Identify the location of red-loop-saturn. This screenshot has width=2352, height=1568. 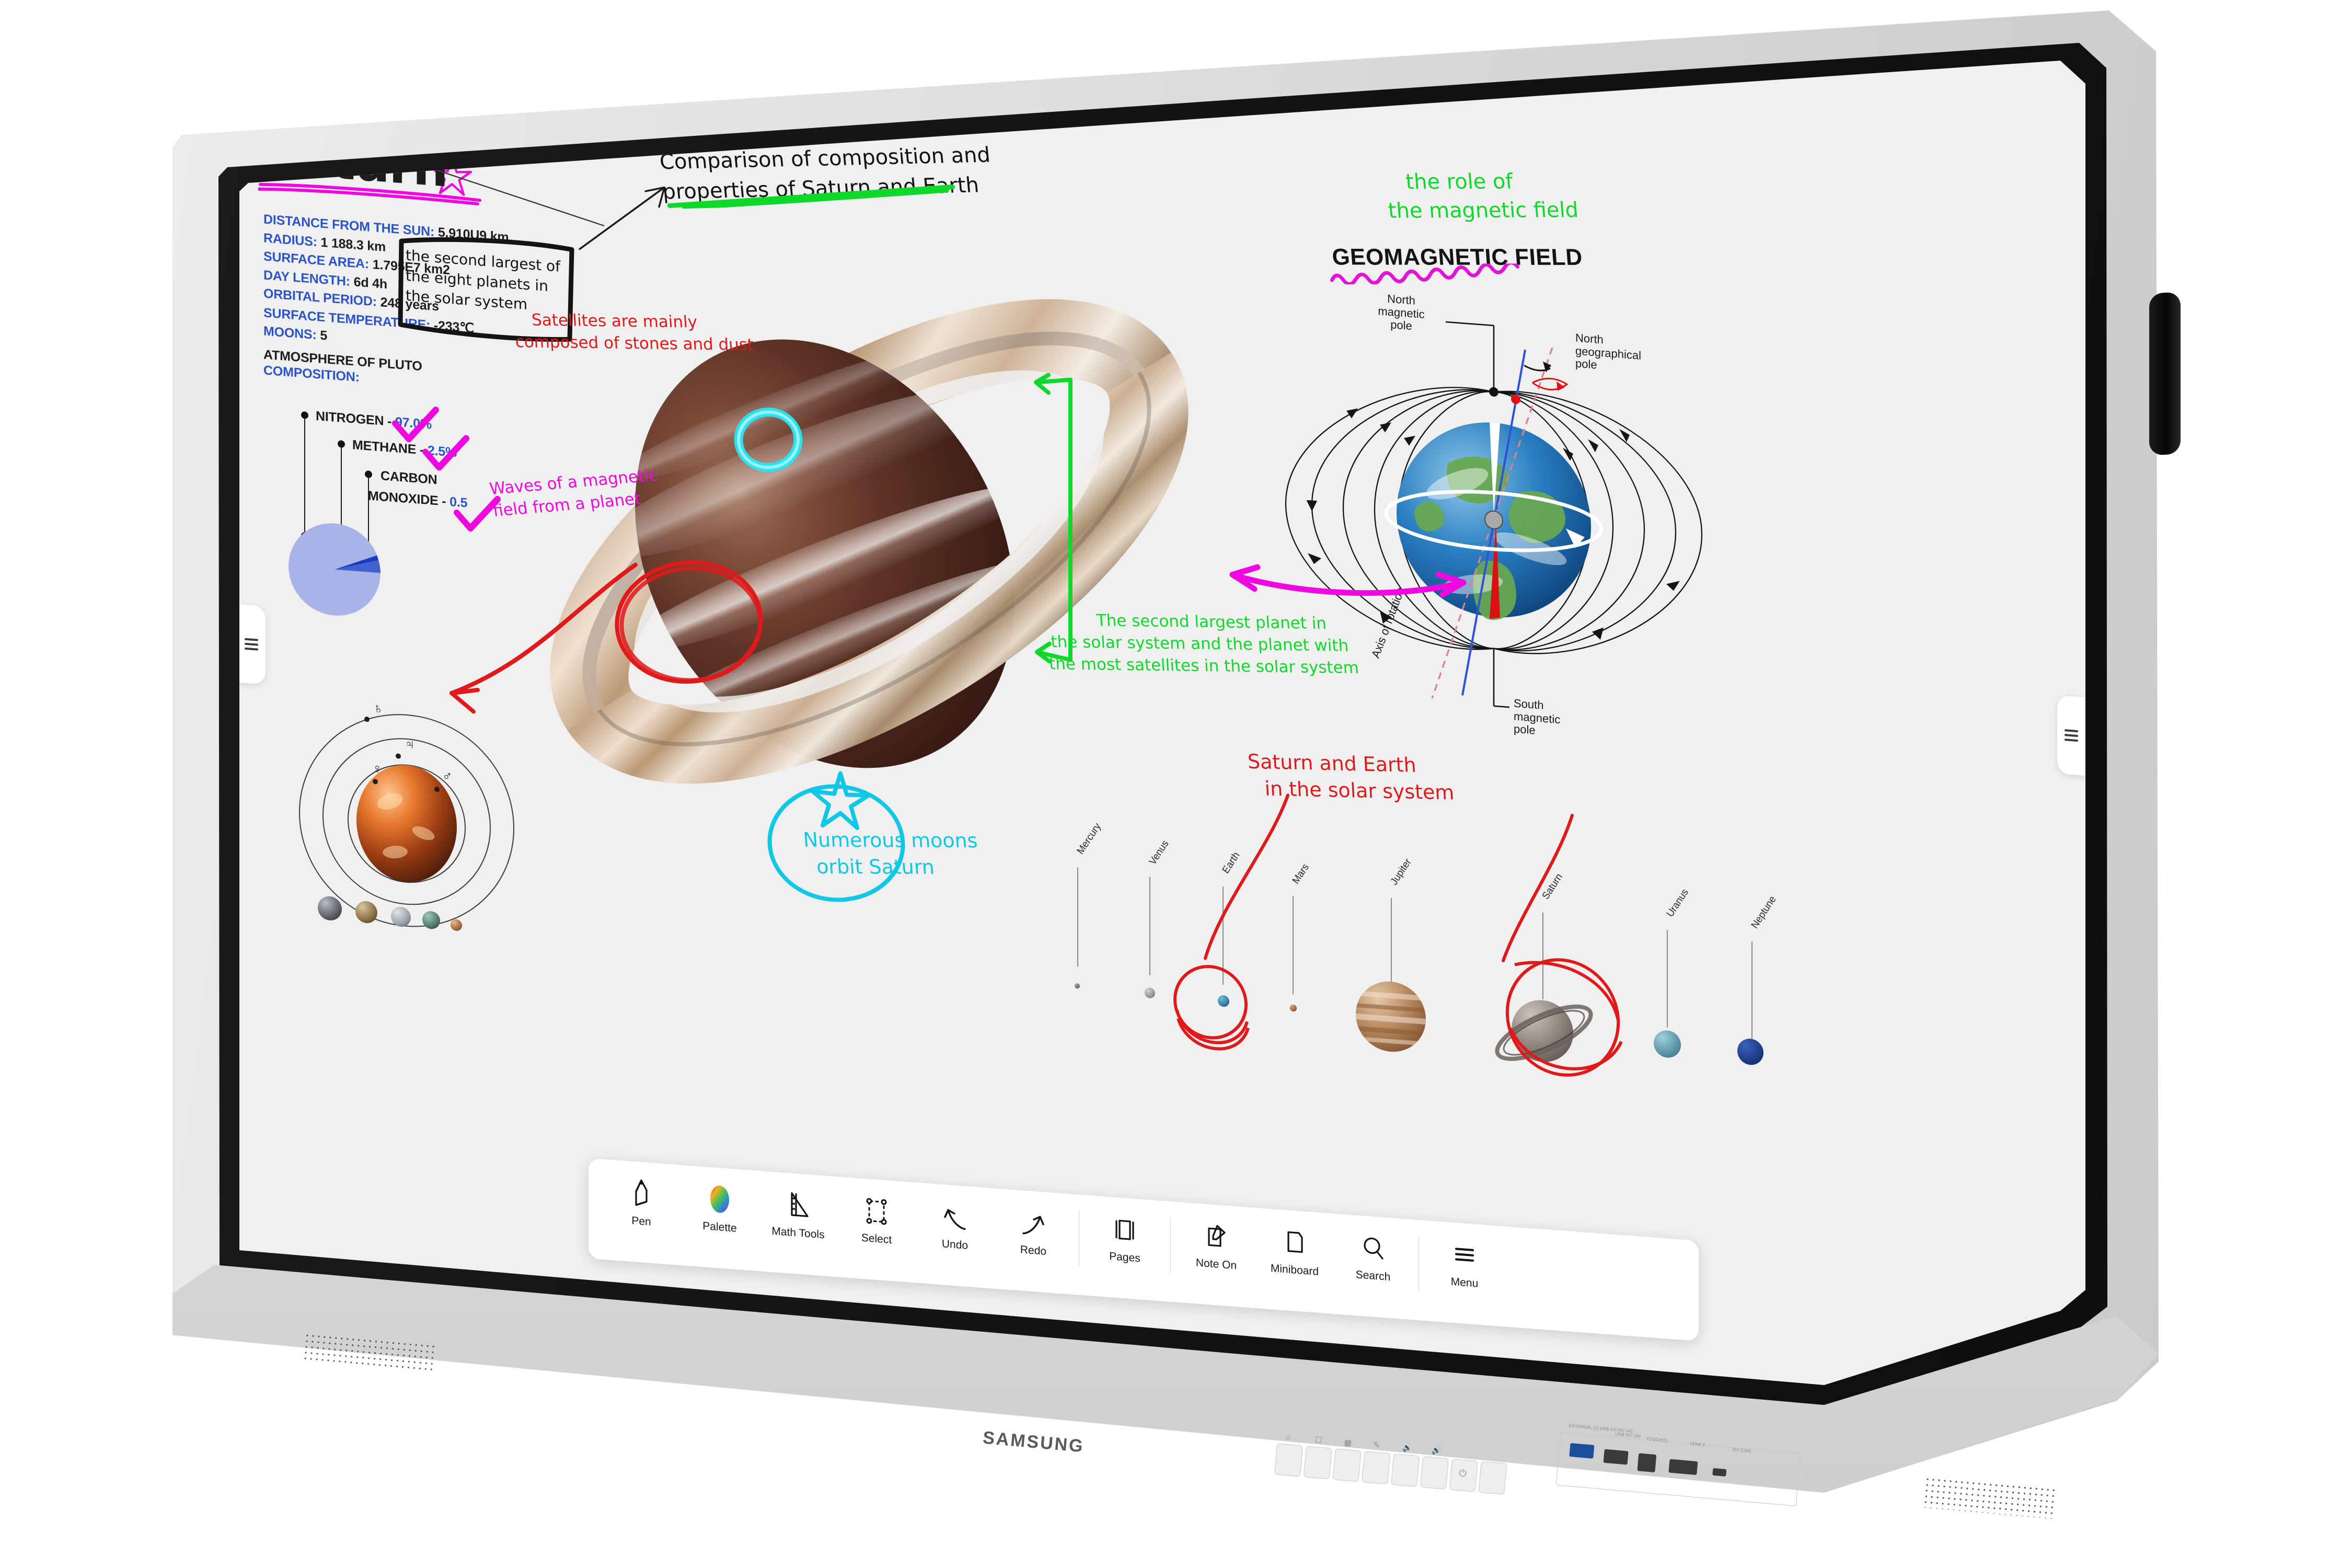
(1564, 1017).